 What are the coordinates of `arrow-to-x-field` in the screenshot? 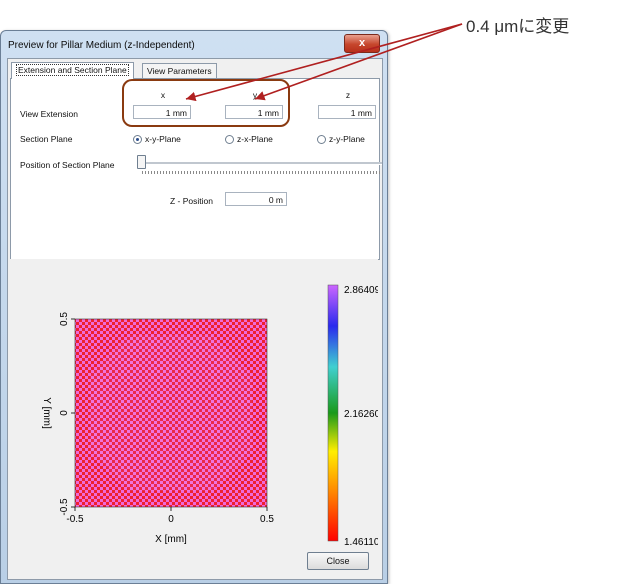 It's located at (324, 62).